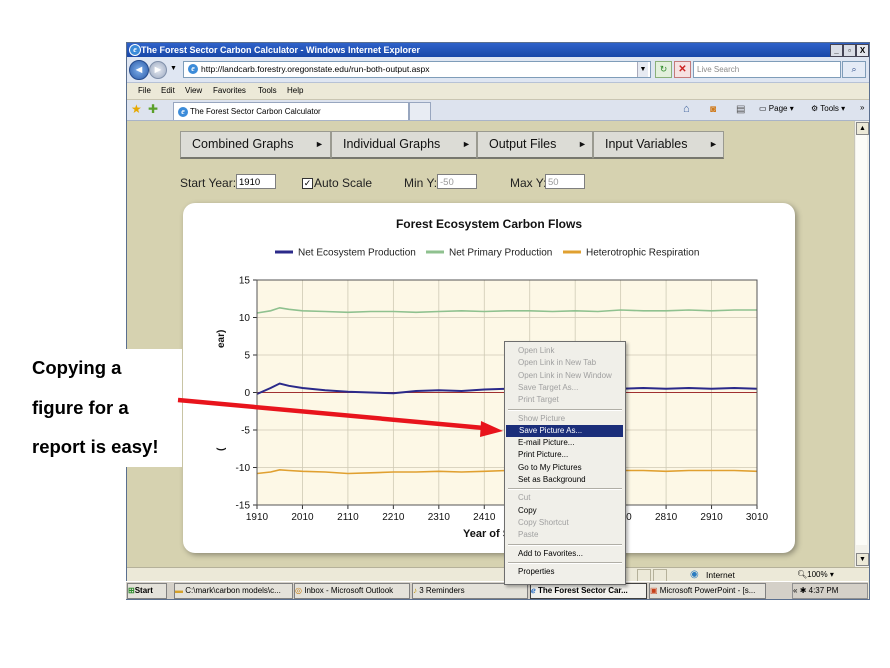 This screenshot has width=890, height=668. Describe the element at coordinates (795, 590) in the screenshot. I see `tray-expand-icon: «` at that location.